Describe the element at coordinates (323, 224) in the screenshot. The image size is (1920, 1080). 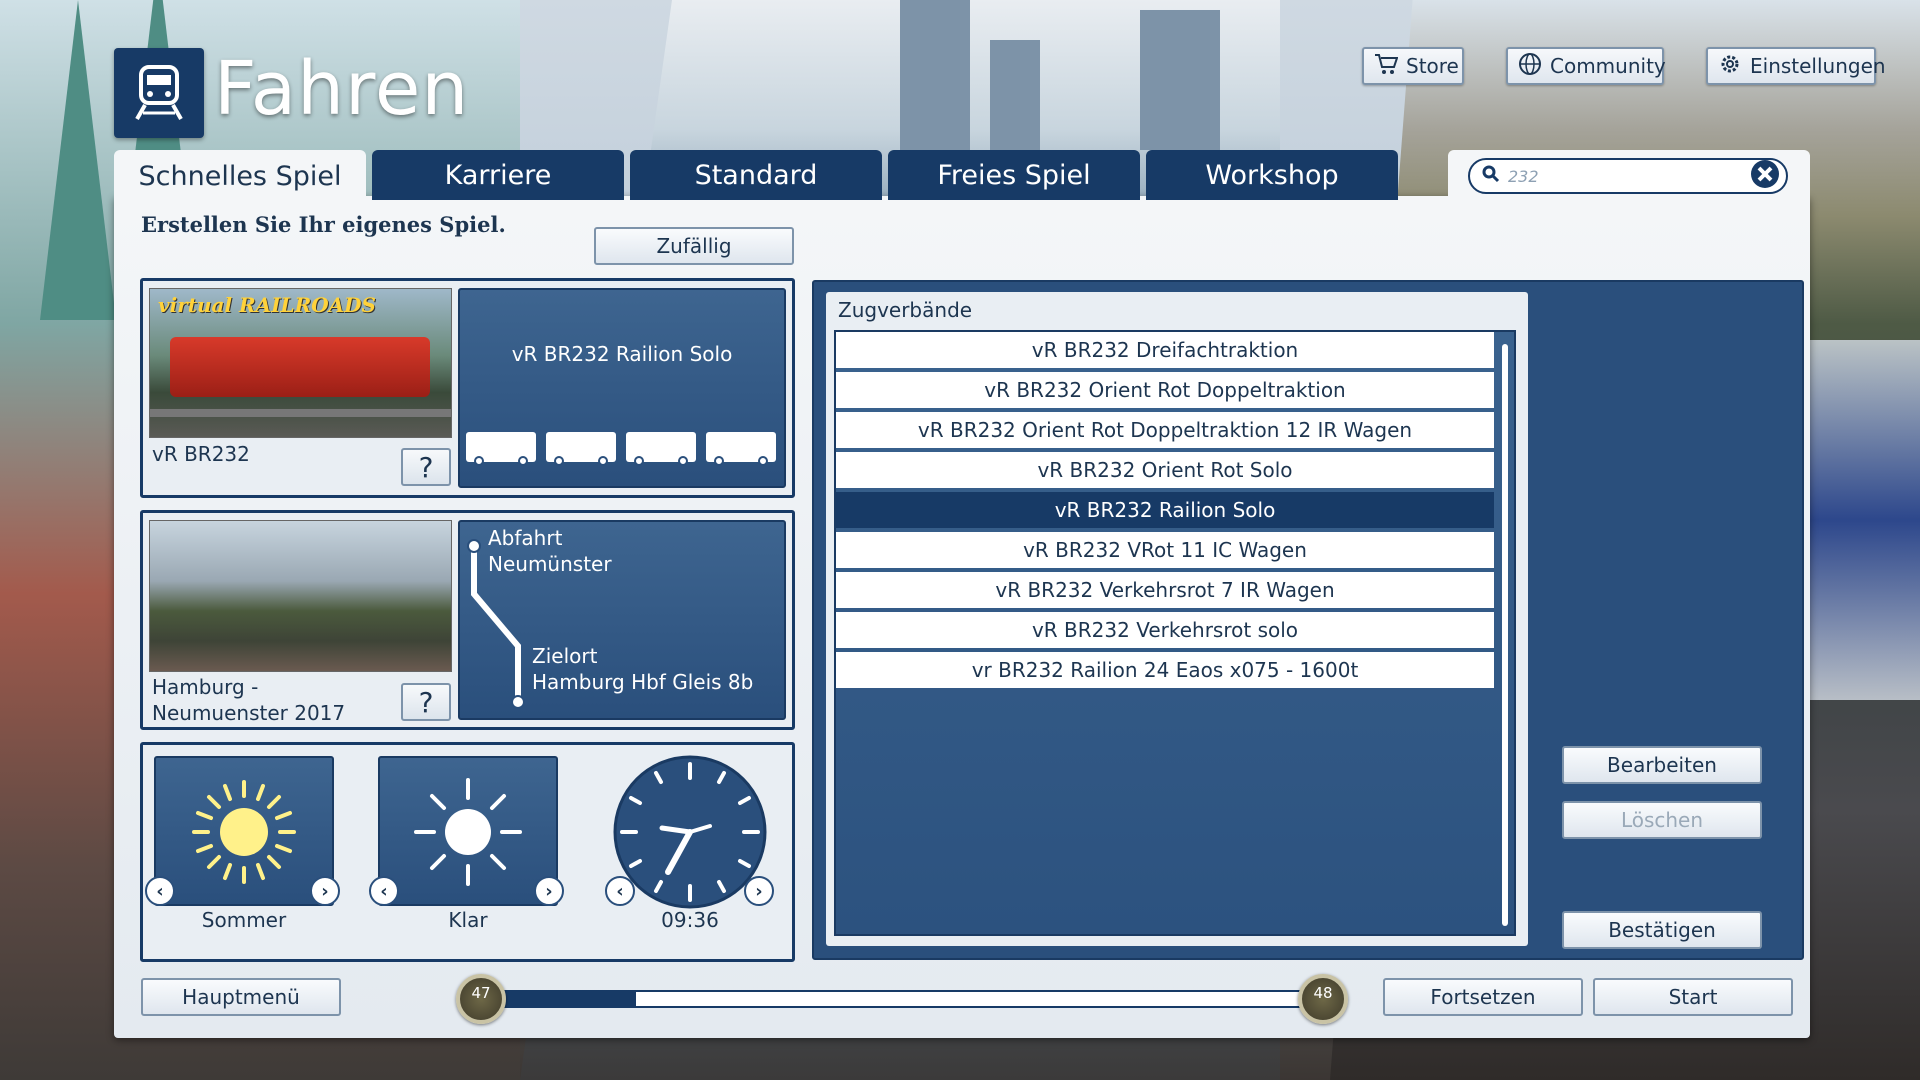
I see `panel-subtitle: Erstellen Sie Ihr eigenes Spiel.` at that location.